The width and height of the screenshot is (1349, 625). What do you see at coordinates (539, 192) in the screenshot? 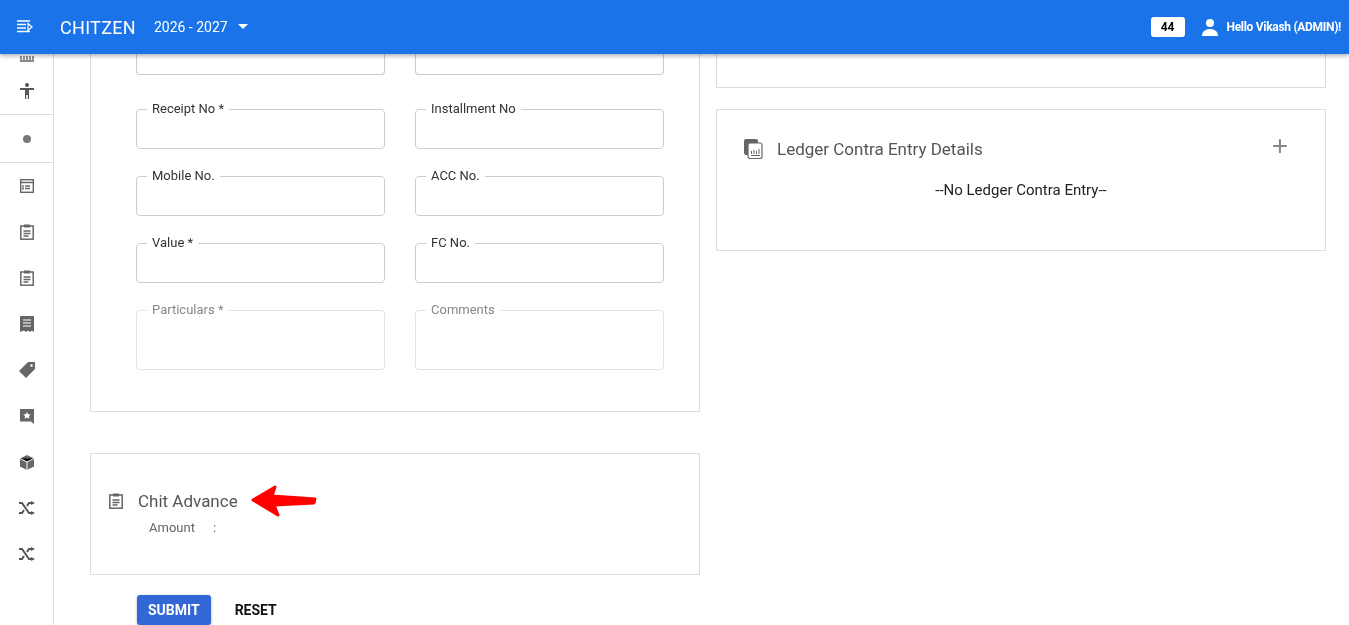
I see `input-field: ACC No.` at bounding box center [539, 192].